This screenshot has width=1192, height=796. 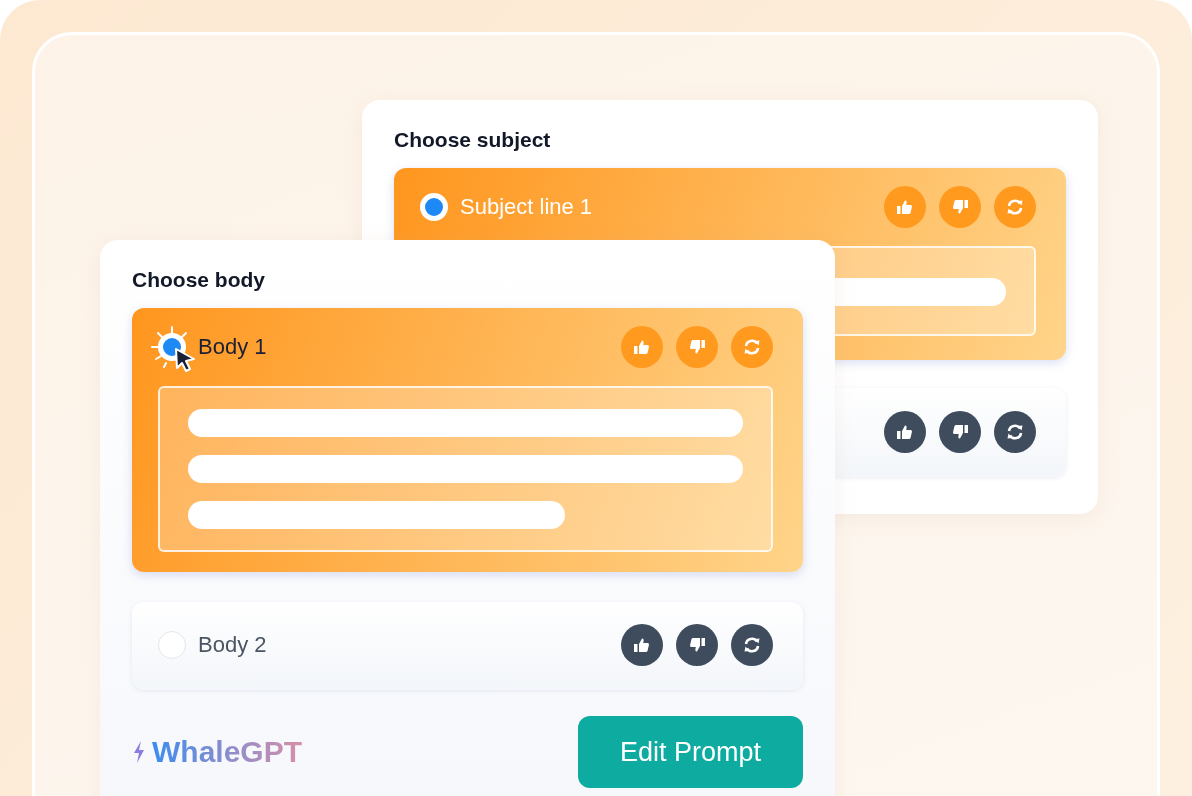 What do you see at coordinates (467, 646) in the screenshot?
I see `option-card: Body 2` at bounding box center [467, 646].